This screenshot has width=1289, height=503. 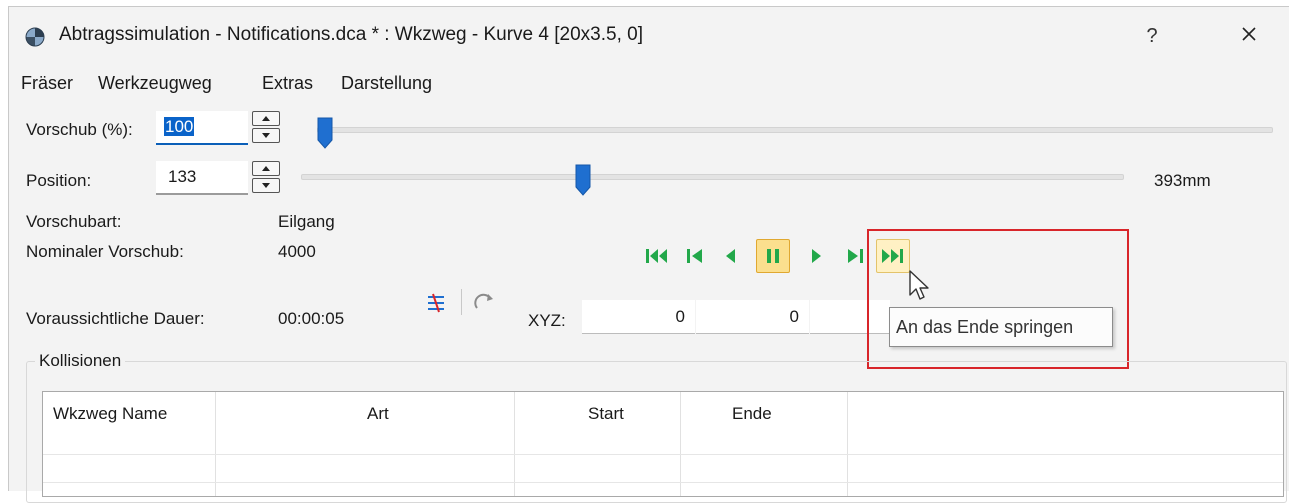 I want to click on close-button, so click(x=1249, y=36).